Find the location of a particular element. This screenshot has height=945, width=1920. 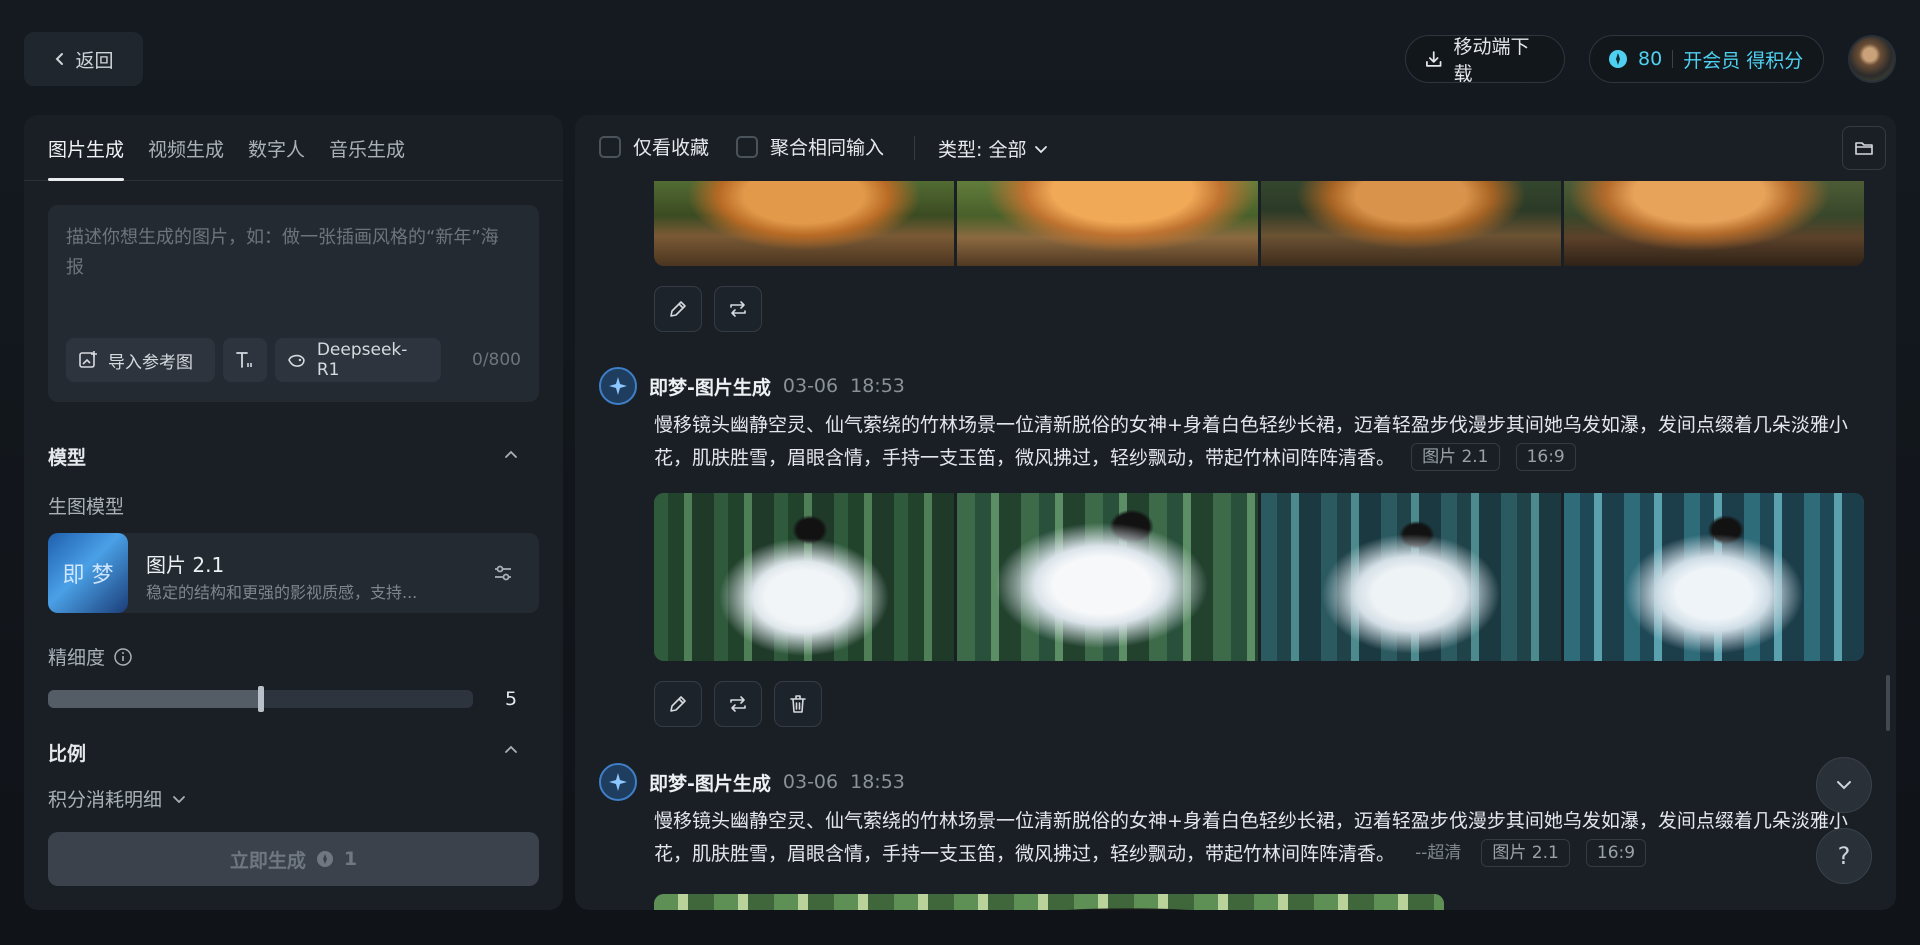

download-icon is located at coordinates (1434, 59).